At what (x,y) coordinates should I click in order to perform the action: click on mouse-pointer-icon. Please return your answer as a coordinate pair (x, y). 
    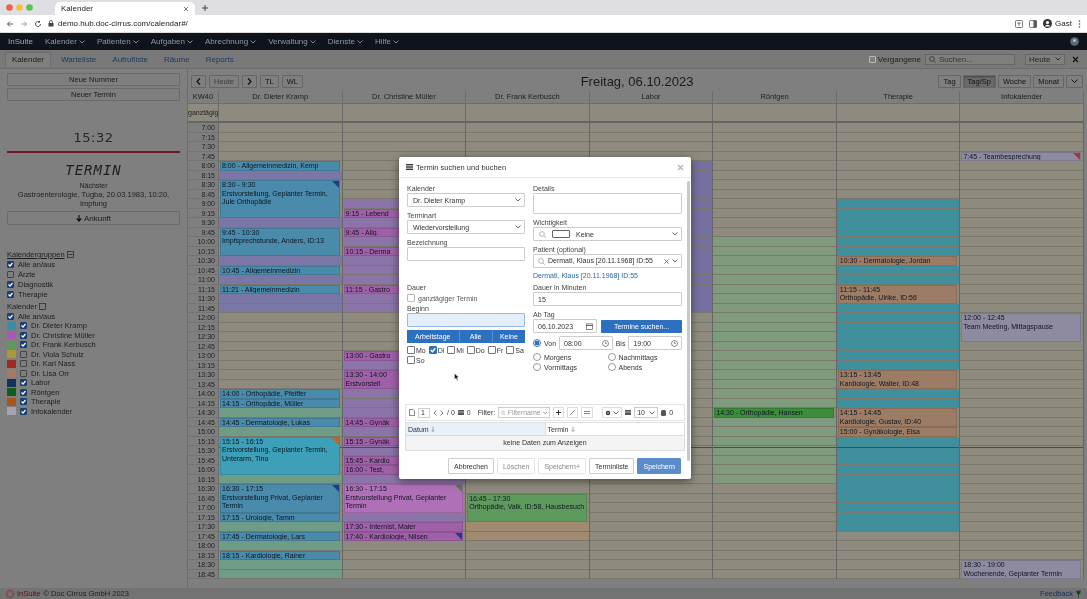
    Looking at the image, I should click on (456, 377).